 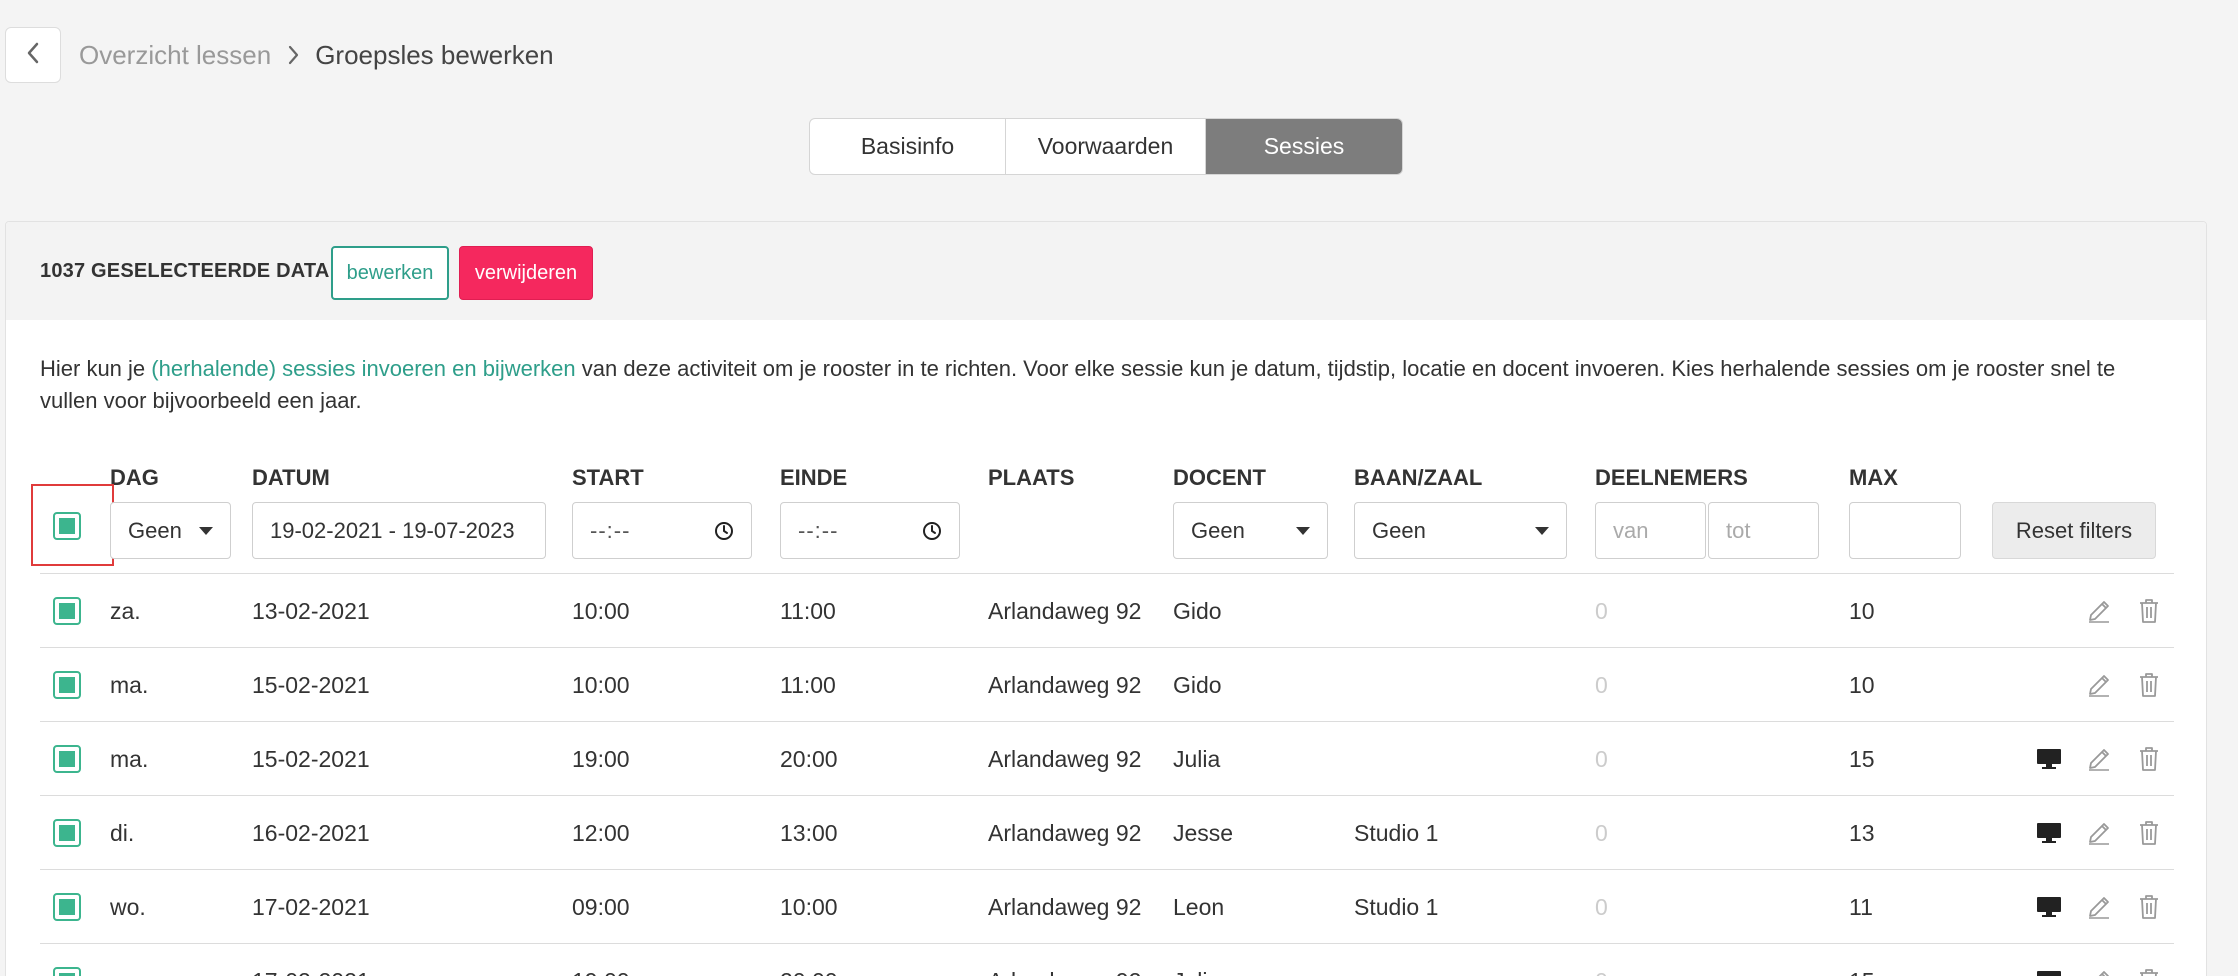 I want to click on page-title: Groepsles bewerken, so click(x=434, y=54).